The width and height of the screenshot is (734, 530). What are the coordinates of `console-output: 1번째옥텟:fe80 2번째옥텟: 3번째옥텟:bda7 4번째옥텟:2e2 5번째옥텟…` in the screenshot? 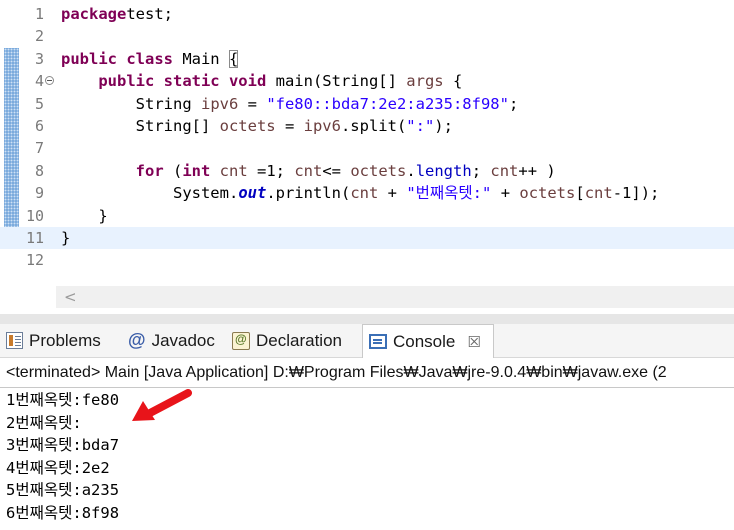 It's located at (62, 456).